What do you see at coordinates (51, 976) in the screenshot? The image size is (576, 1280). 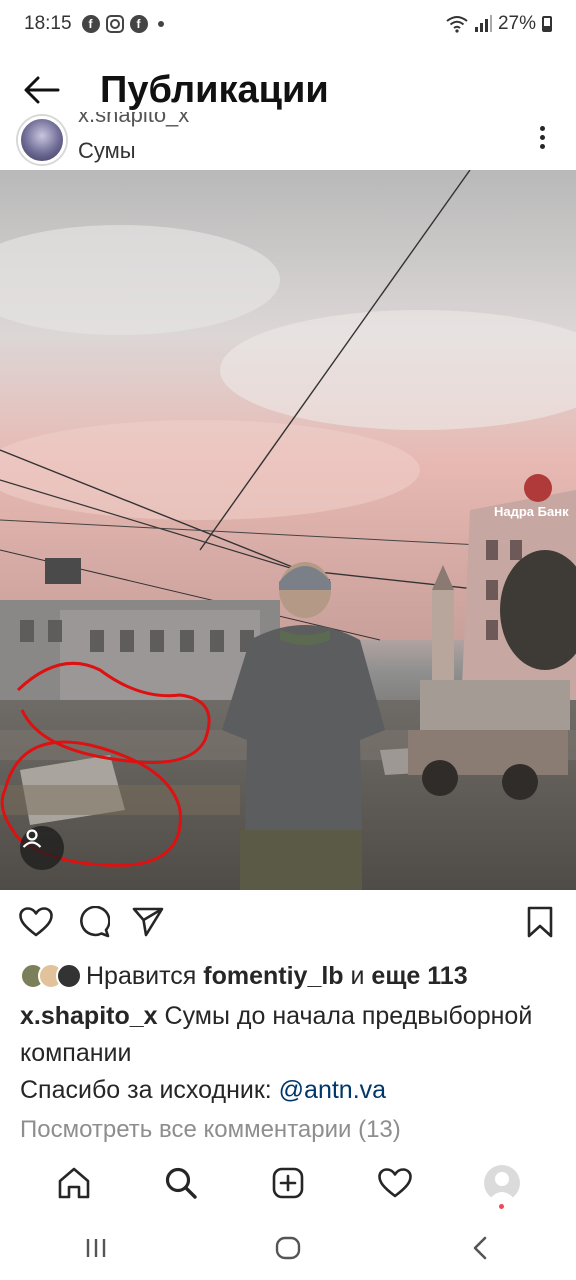 I see `liker-avatars` at bounding box center [51, 976].